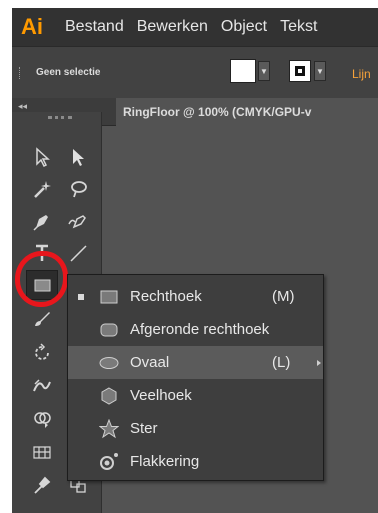 The image size is (378, 513). I want to click on pen-icon, so click(40, 223).